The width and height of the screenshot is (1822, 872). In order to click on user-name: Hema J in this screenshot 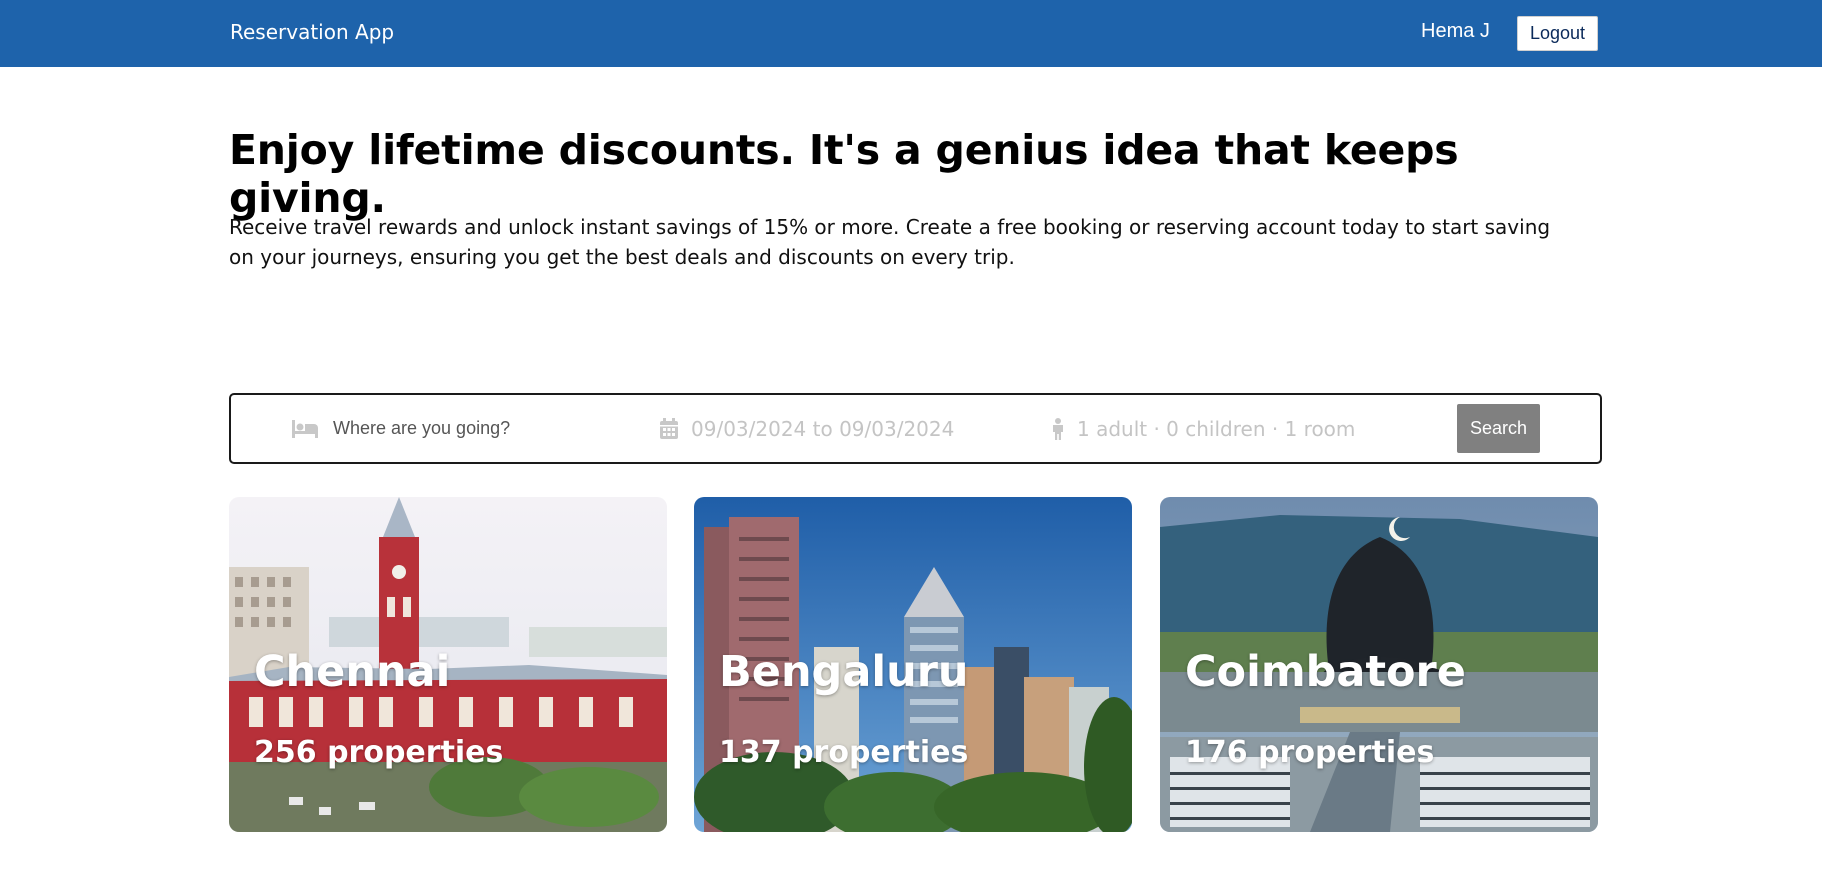, I will do `click(1455, 31)`.